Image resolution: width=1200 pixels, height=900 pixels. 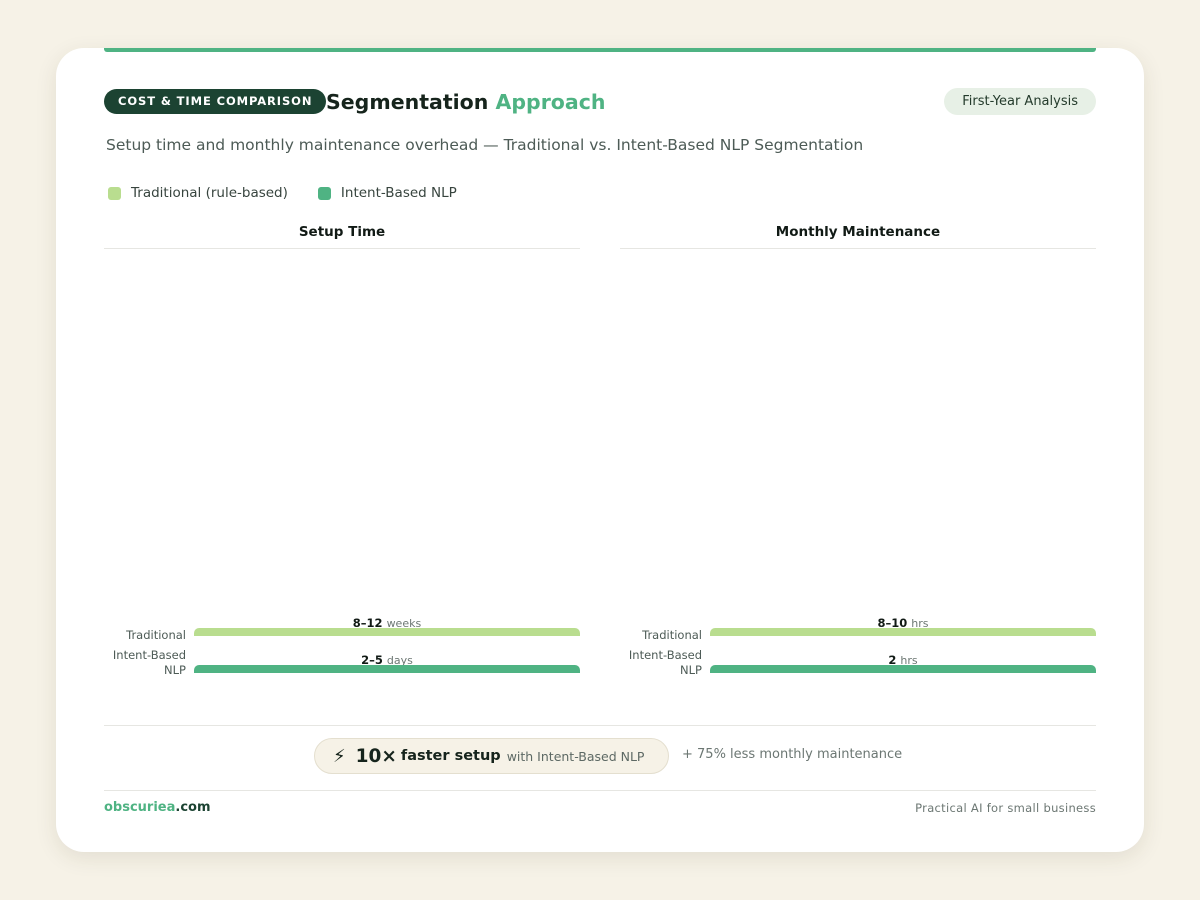 What do you see at coordinates (903, 664) in the screenshot?
I see `bar-track: 2 hrs` at bounding box center [903, 664].